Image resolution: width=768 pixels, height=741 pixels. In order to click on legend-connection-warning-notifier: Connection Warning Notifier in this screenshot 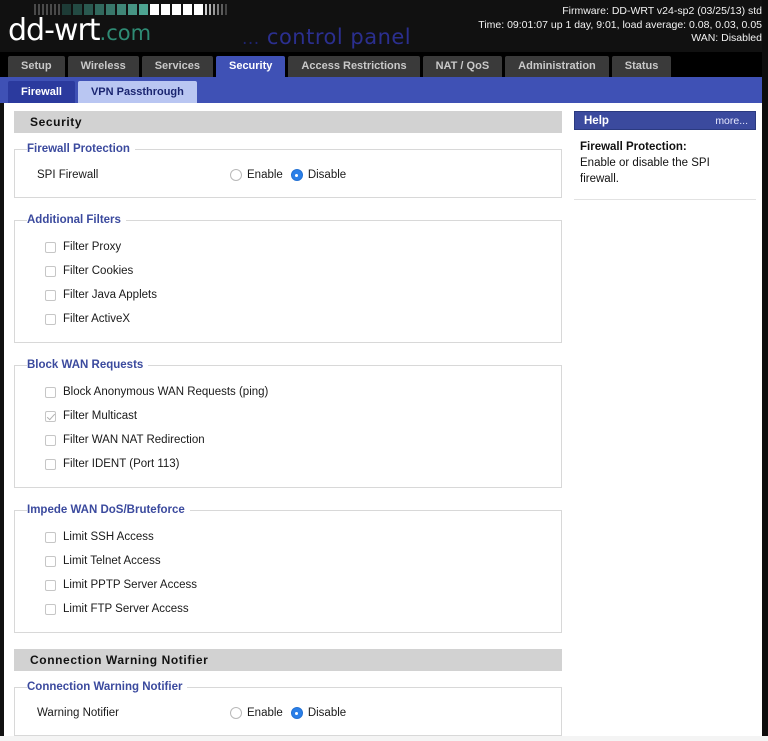, I will do `click(105, 687)`.